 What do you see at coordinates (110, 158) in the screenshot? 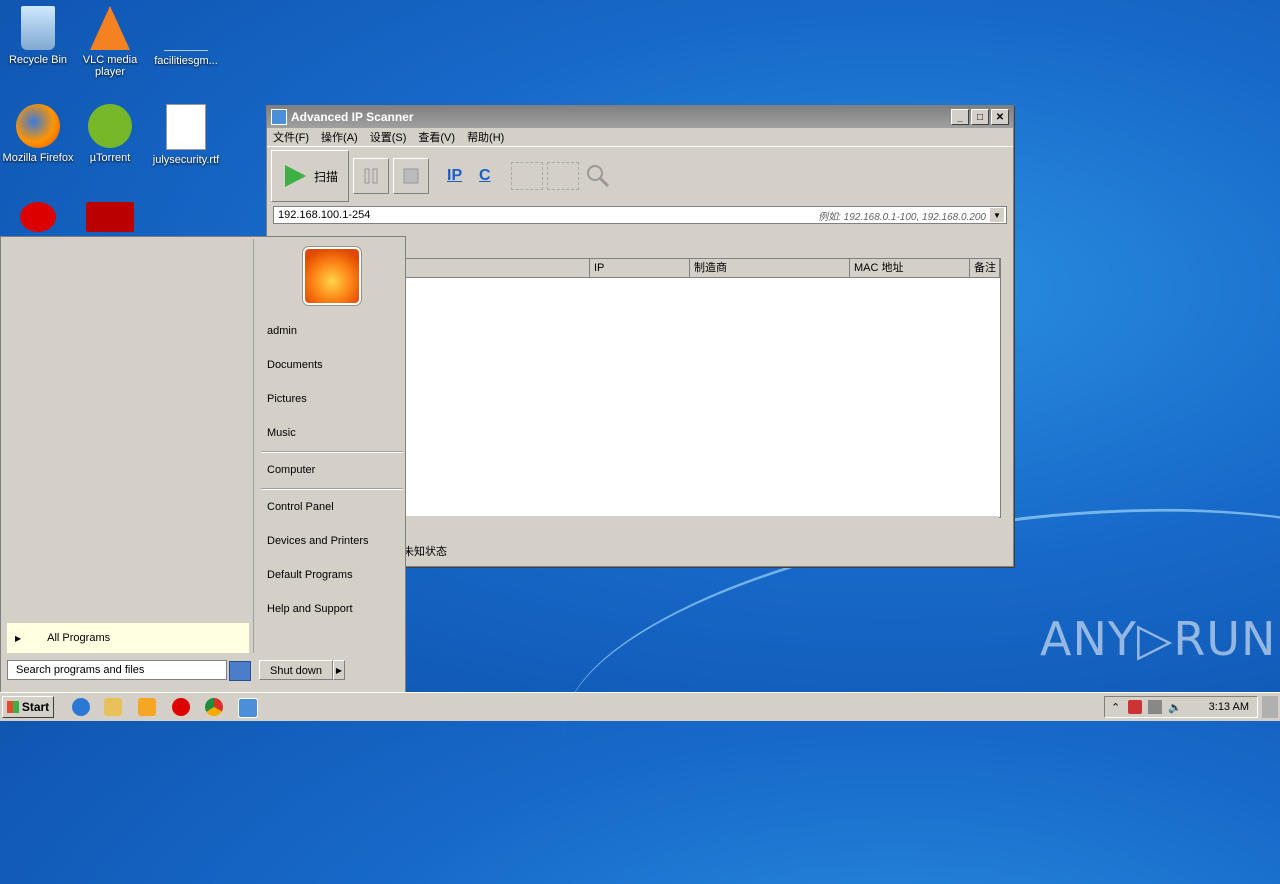
I see `desktop-icon-label: µTorrent` at bounding box center [110, 158].